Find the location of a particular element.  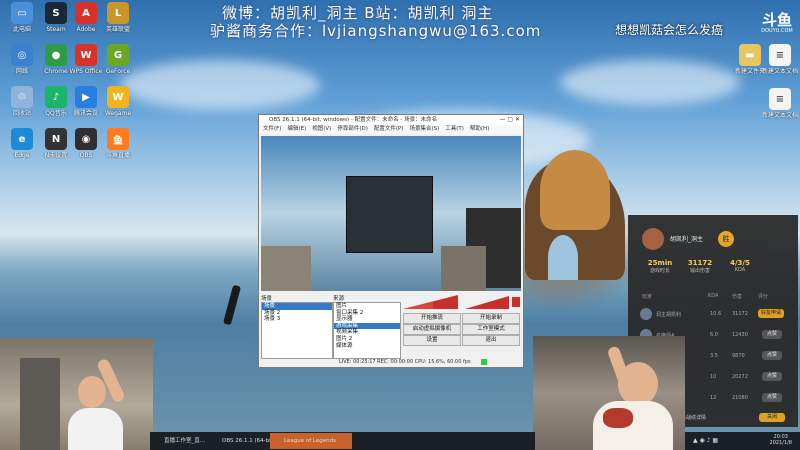

webcam-right is located at coordinates (609, 393).